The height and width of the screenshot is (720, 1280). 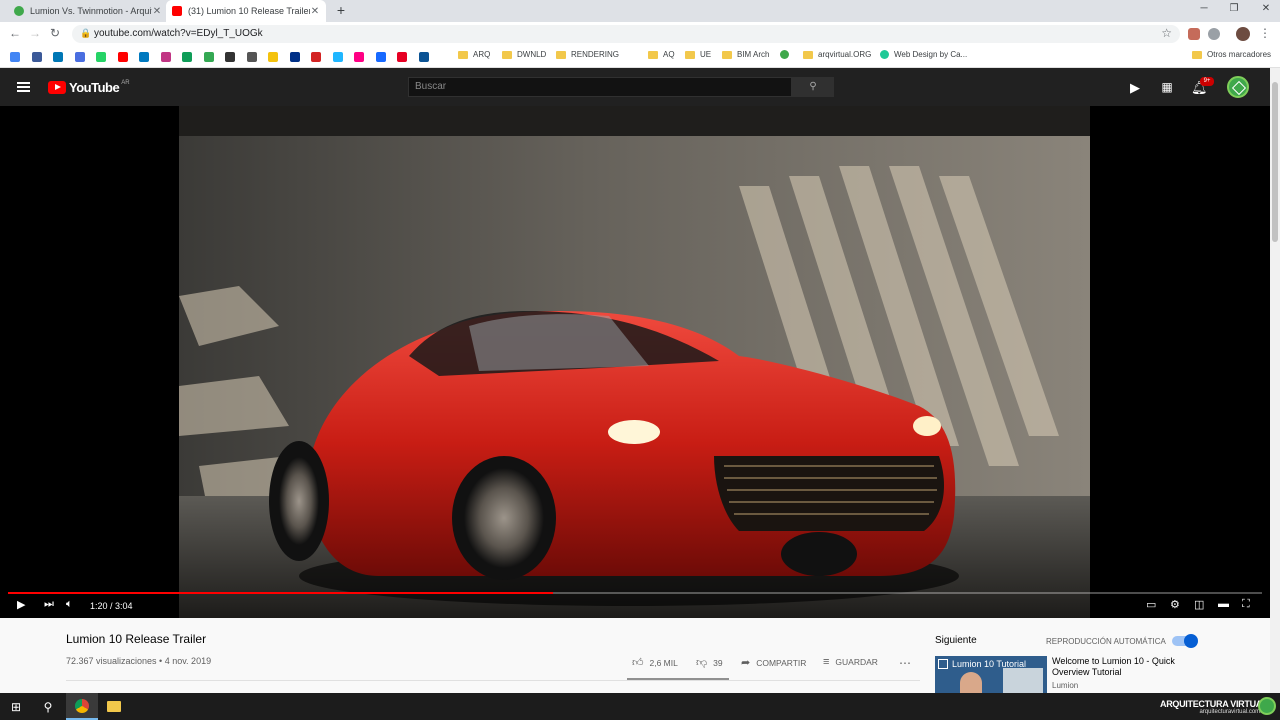 What do you see at coordinates (16, 706) in the screenshot?
I see `windows-start-icon: ⊞` at bounding box center [16, 706].